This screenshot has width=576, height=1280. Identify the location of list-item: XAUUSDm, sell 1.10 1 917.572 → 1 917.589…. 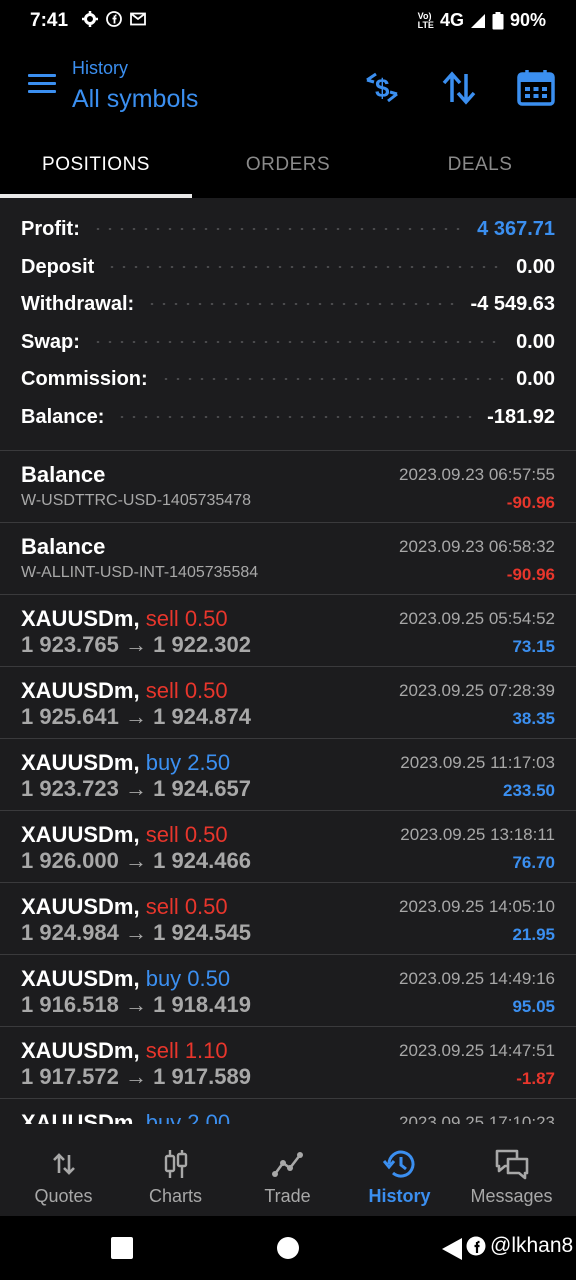
(288, 1062).